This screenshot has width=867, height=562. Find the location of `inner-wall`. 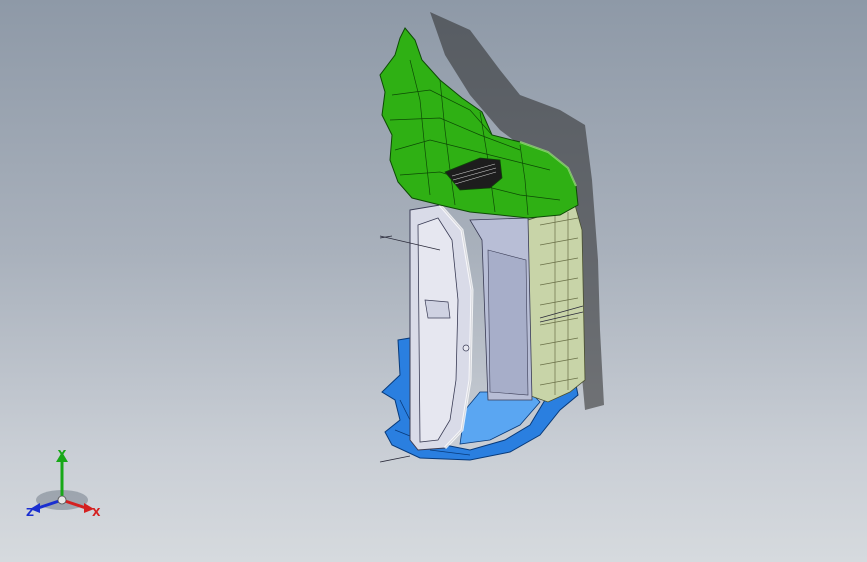

inner-wall is located at coordinates (501, 309).